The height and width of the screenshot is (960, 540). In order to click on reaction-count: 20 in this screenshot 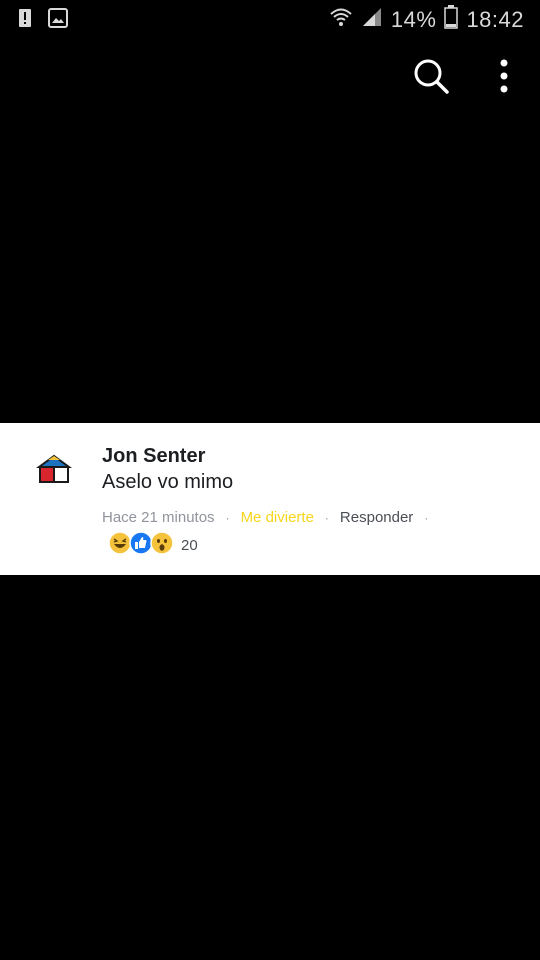, I will do `click(189, 545)`.